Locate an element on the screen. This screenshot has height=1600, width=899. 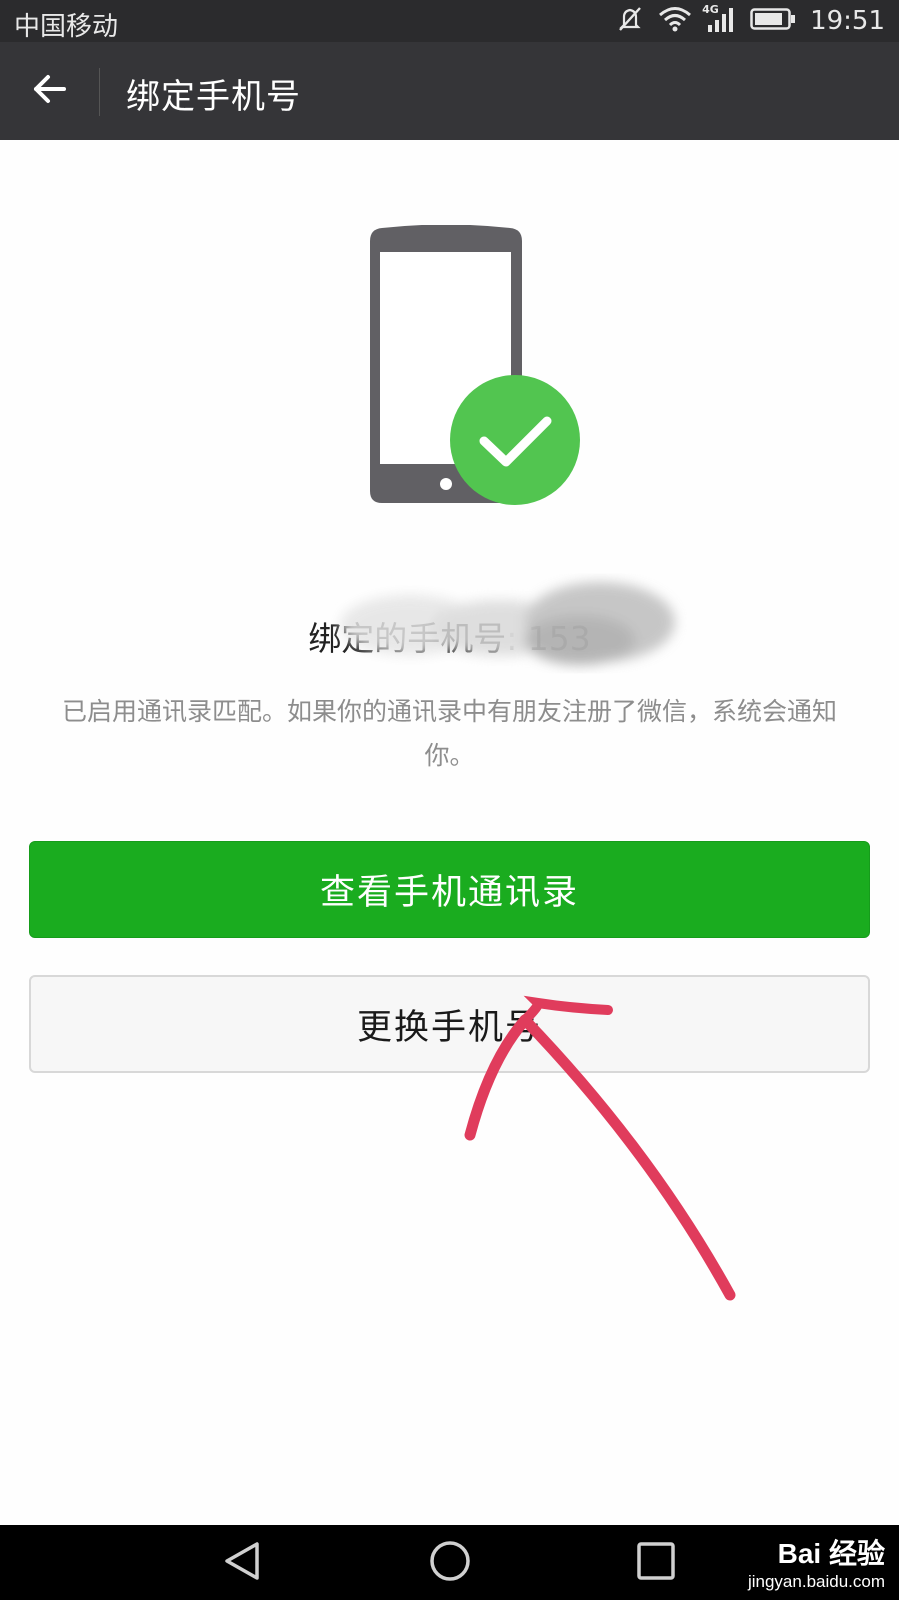
mute-icon is located at coordinates (630, 21).